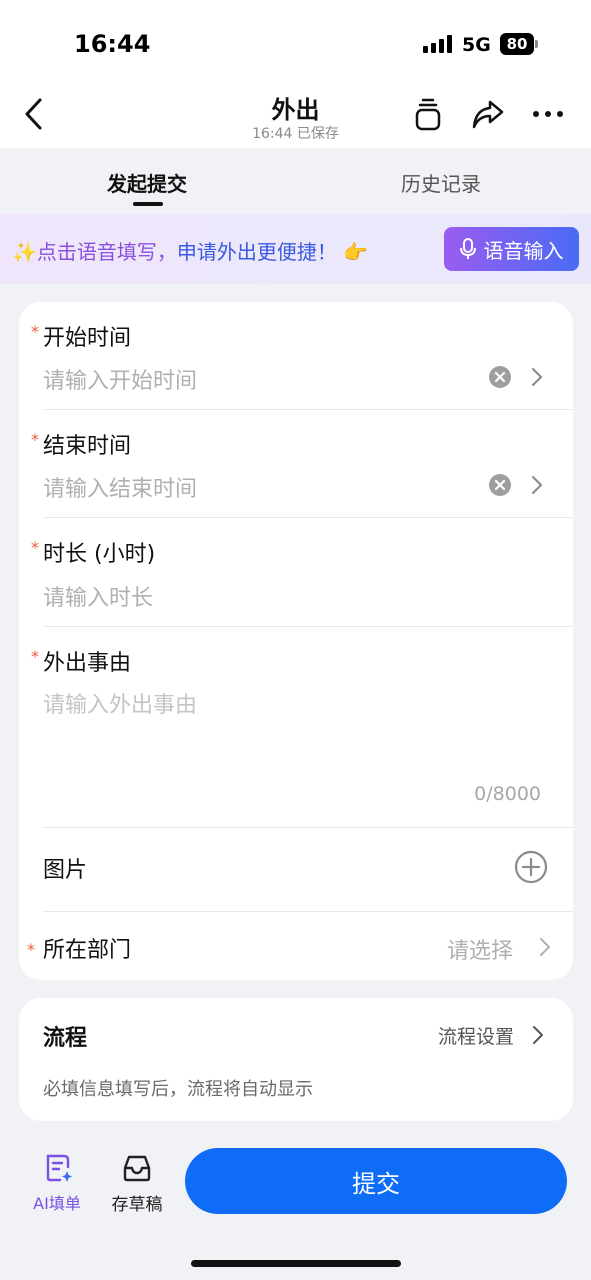 Image resolution: width=591 pixels, height=1280 pixels. Describe the element at coordinates (59, 1168) in the screenshot. I see `ai-form-icon` at that location.